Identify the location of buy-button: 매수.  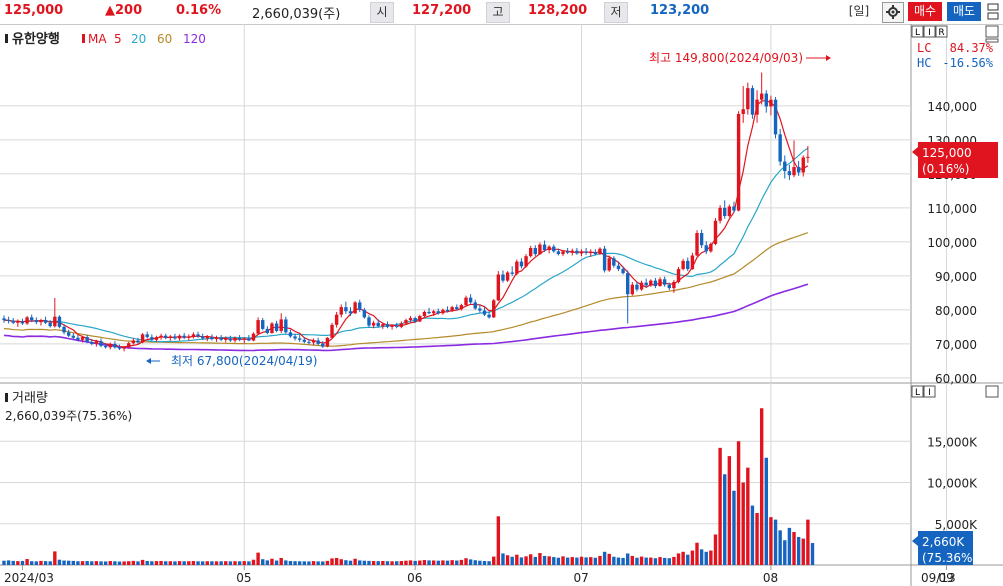
(925, 11).